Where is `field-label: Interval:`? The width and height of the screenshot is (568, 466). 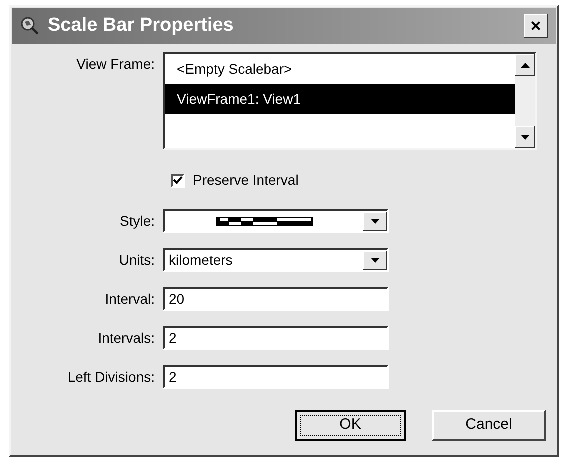
field-label: Interval: is located at coordinates (130, 299).